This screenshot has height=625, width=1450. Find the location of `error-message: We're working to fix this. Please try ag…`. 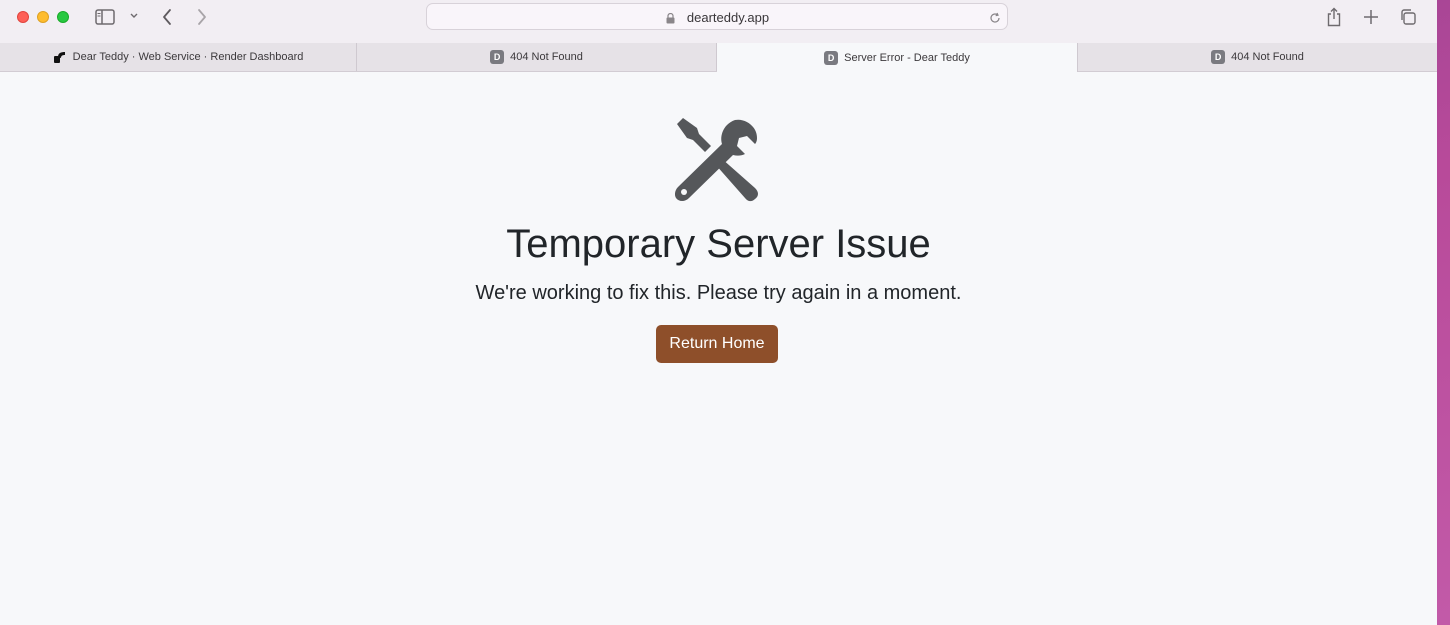

error-message: We're working to fix this. Please try ag… is located at coordinates (718, 293).